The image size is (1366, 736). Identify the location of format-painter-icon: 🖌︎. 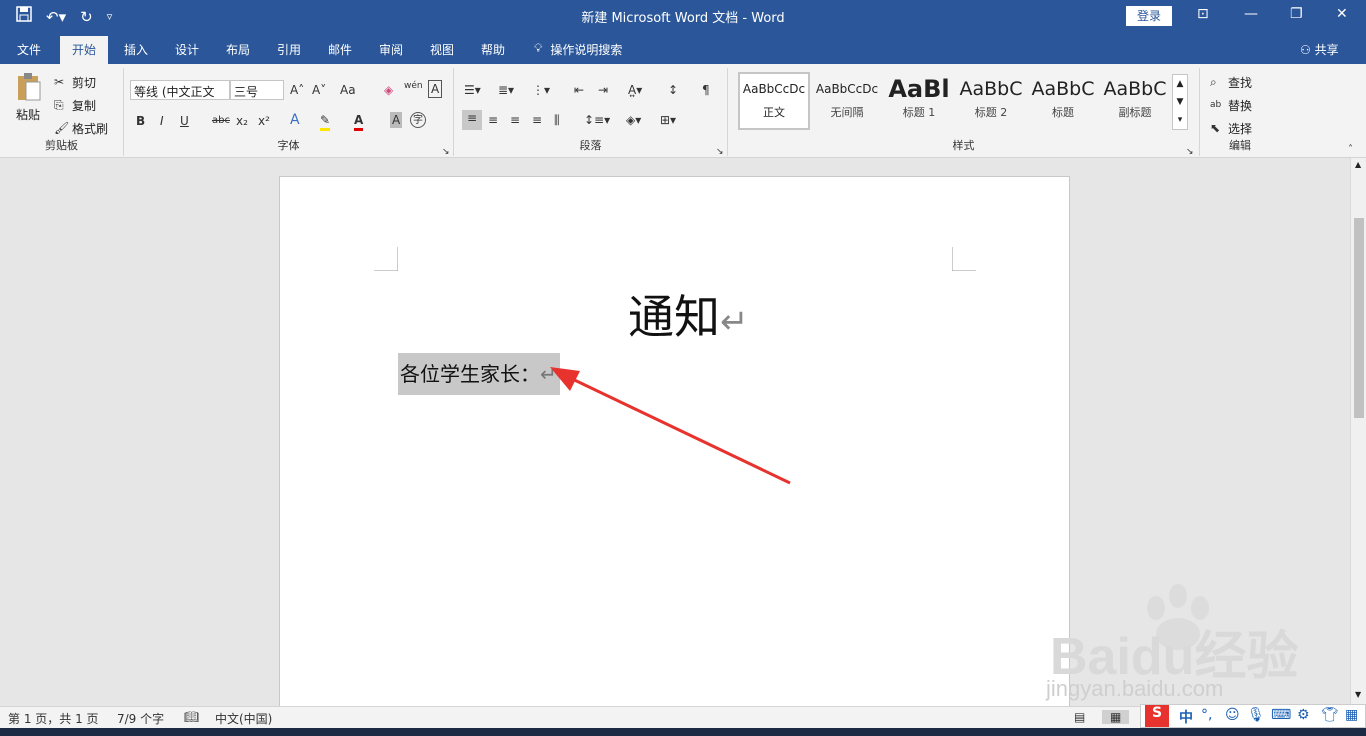
(61, 128).